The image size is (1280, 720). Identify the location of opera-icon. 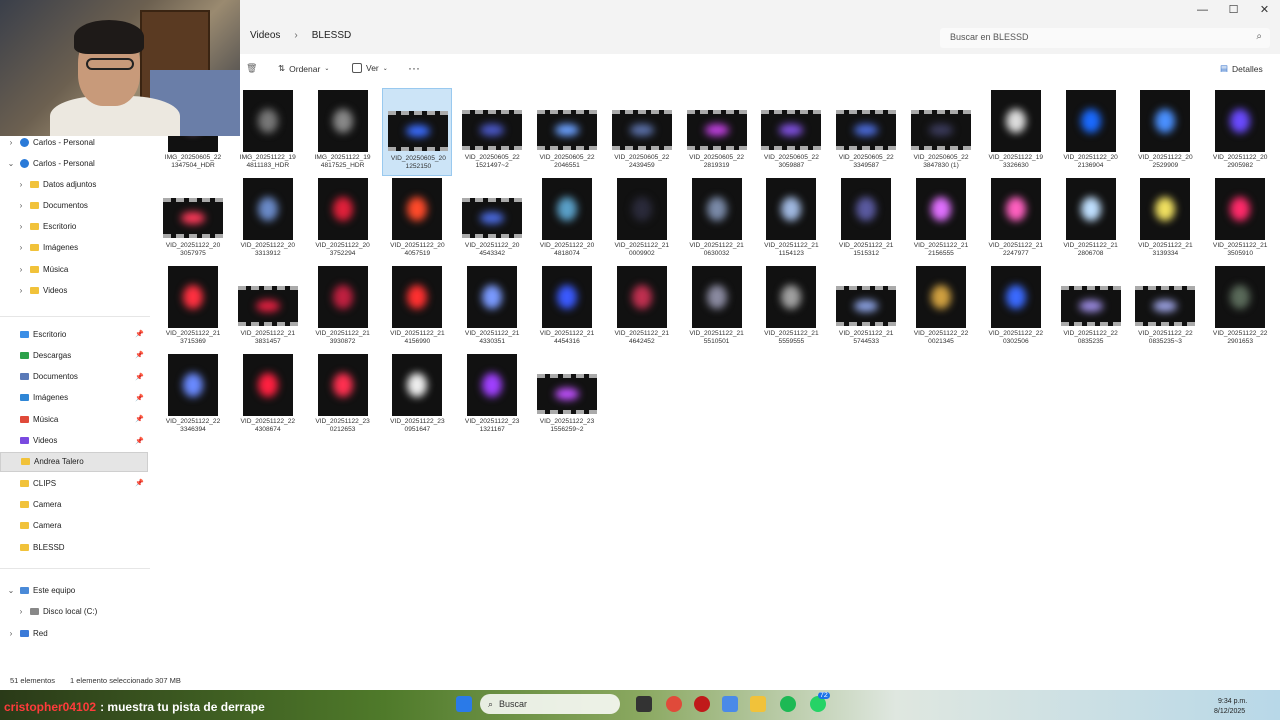
(702, 704).